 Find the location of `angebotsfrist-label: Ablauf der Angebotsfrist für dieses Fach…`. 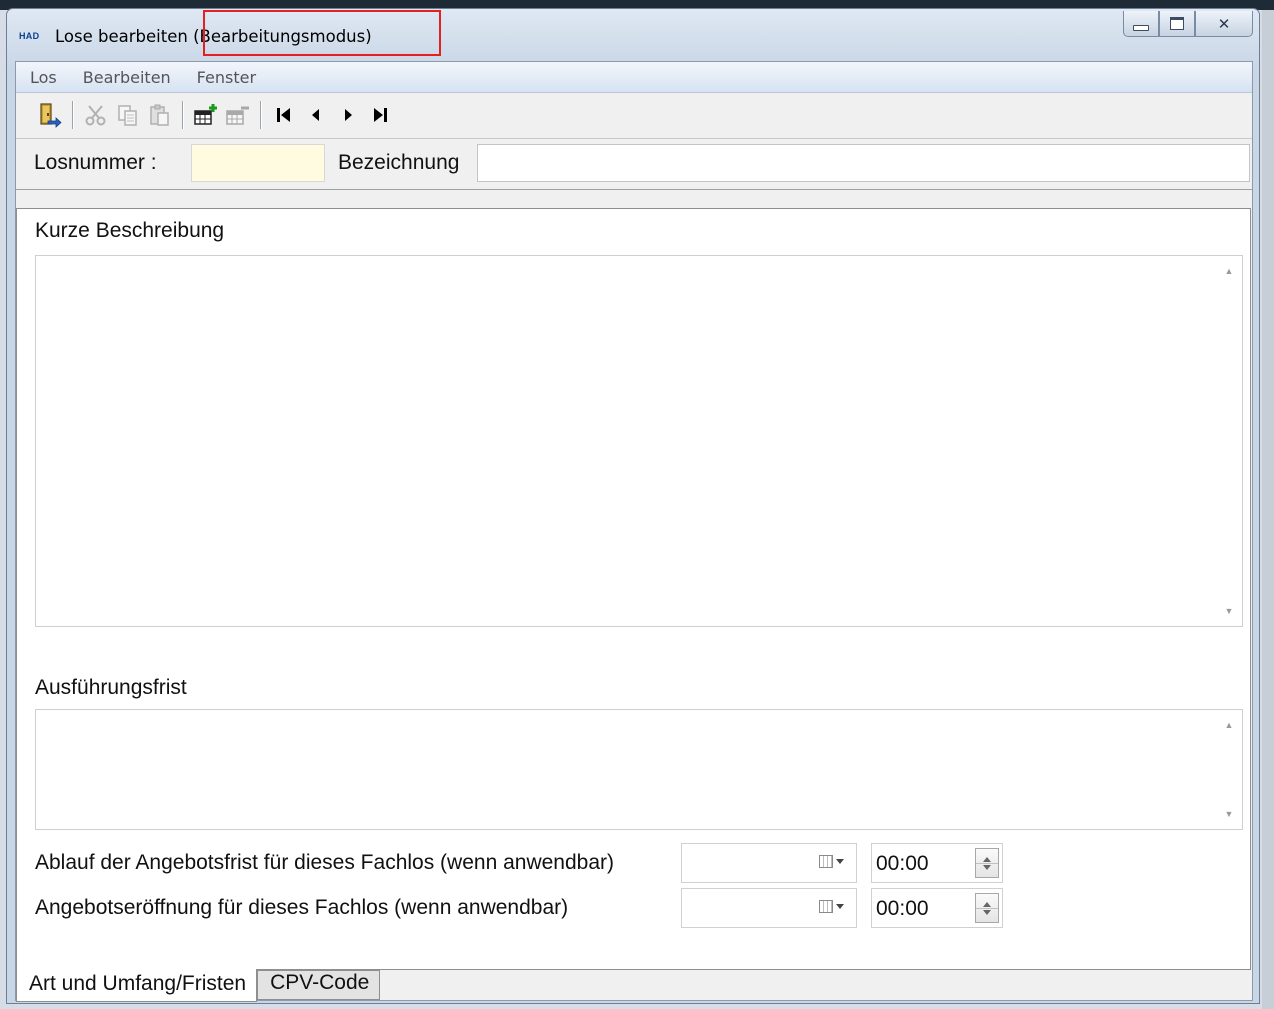

angebotsfrist-label: Ablauf der Angebotsfrist für dieses Fach… is located at coordinates (324, 862).